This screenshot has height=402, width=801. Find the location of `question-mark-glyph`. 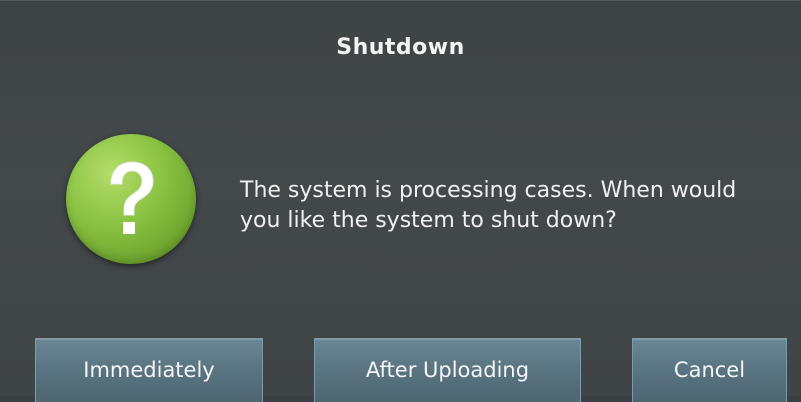

question-mark-glyph is located at coordinates (132, 197).